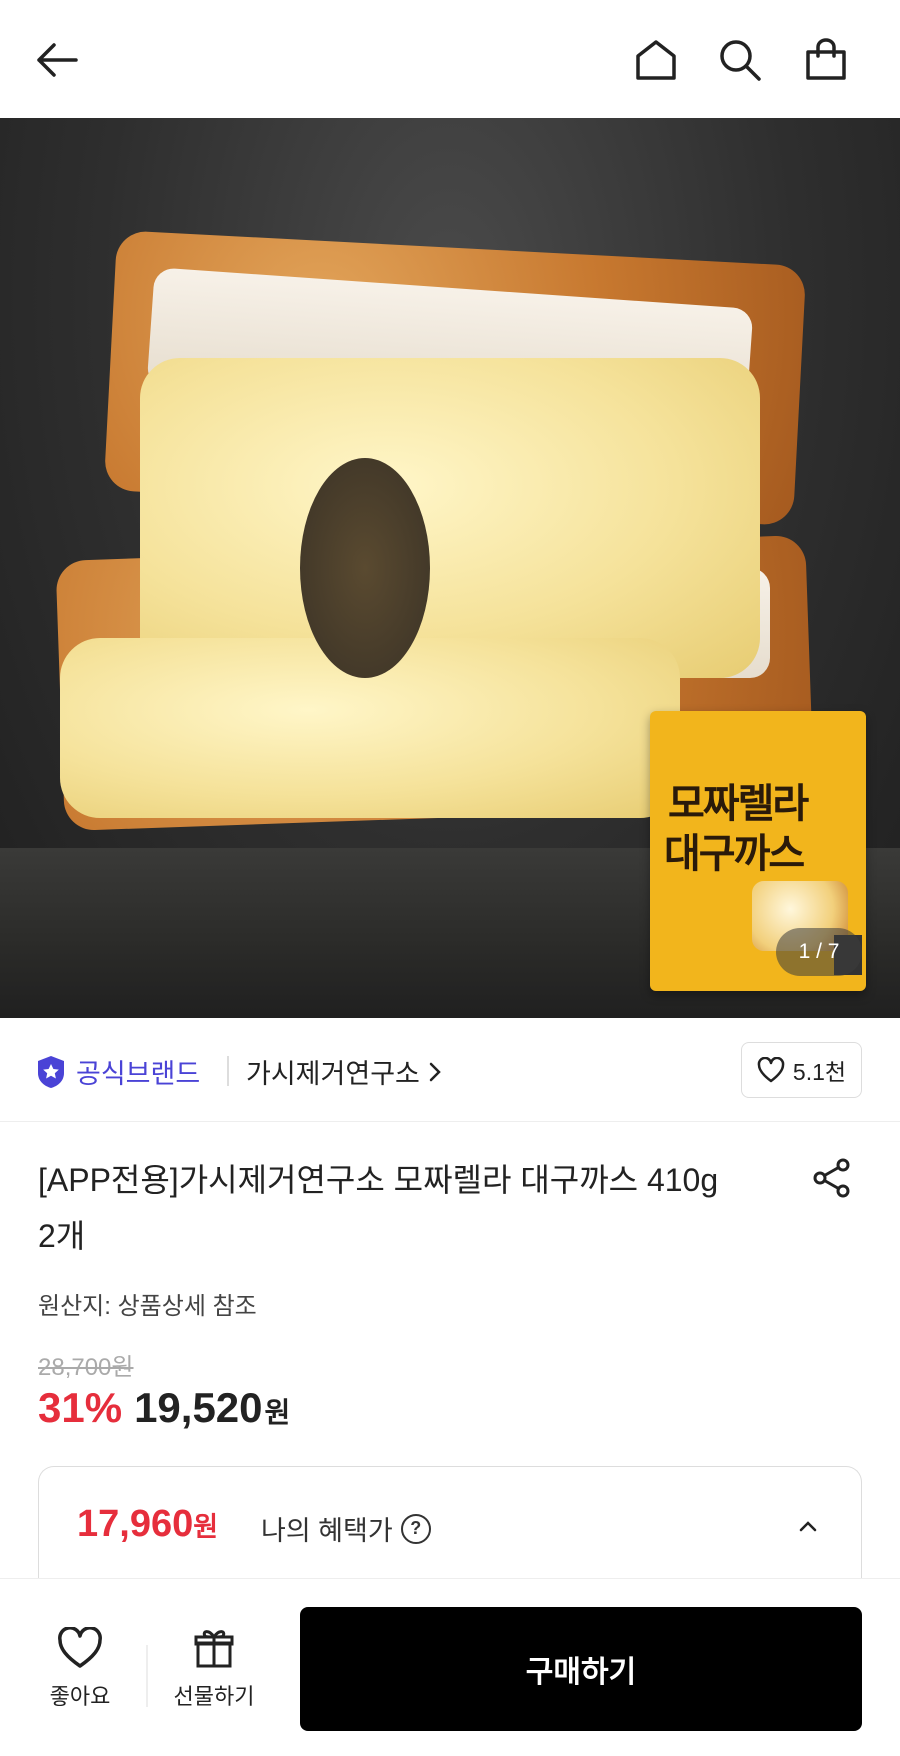 This screenshot has width=900, height=1756. What do you see at coordinates (365, 568) in the screenshot?
I see `cheese-pull-gap` at bounding box center [365, 568].